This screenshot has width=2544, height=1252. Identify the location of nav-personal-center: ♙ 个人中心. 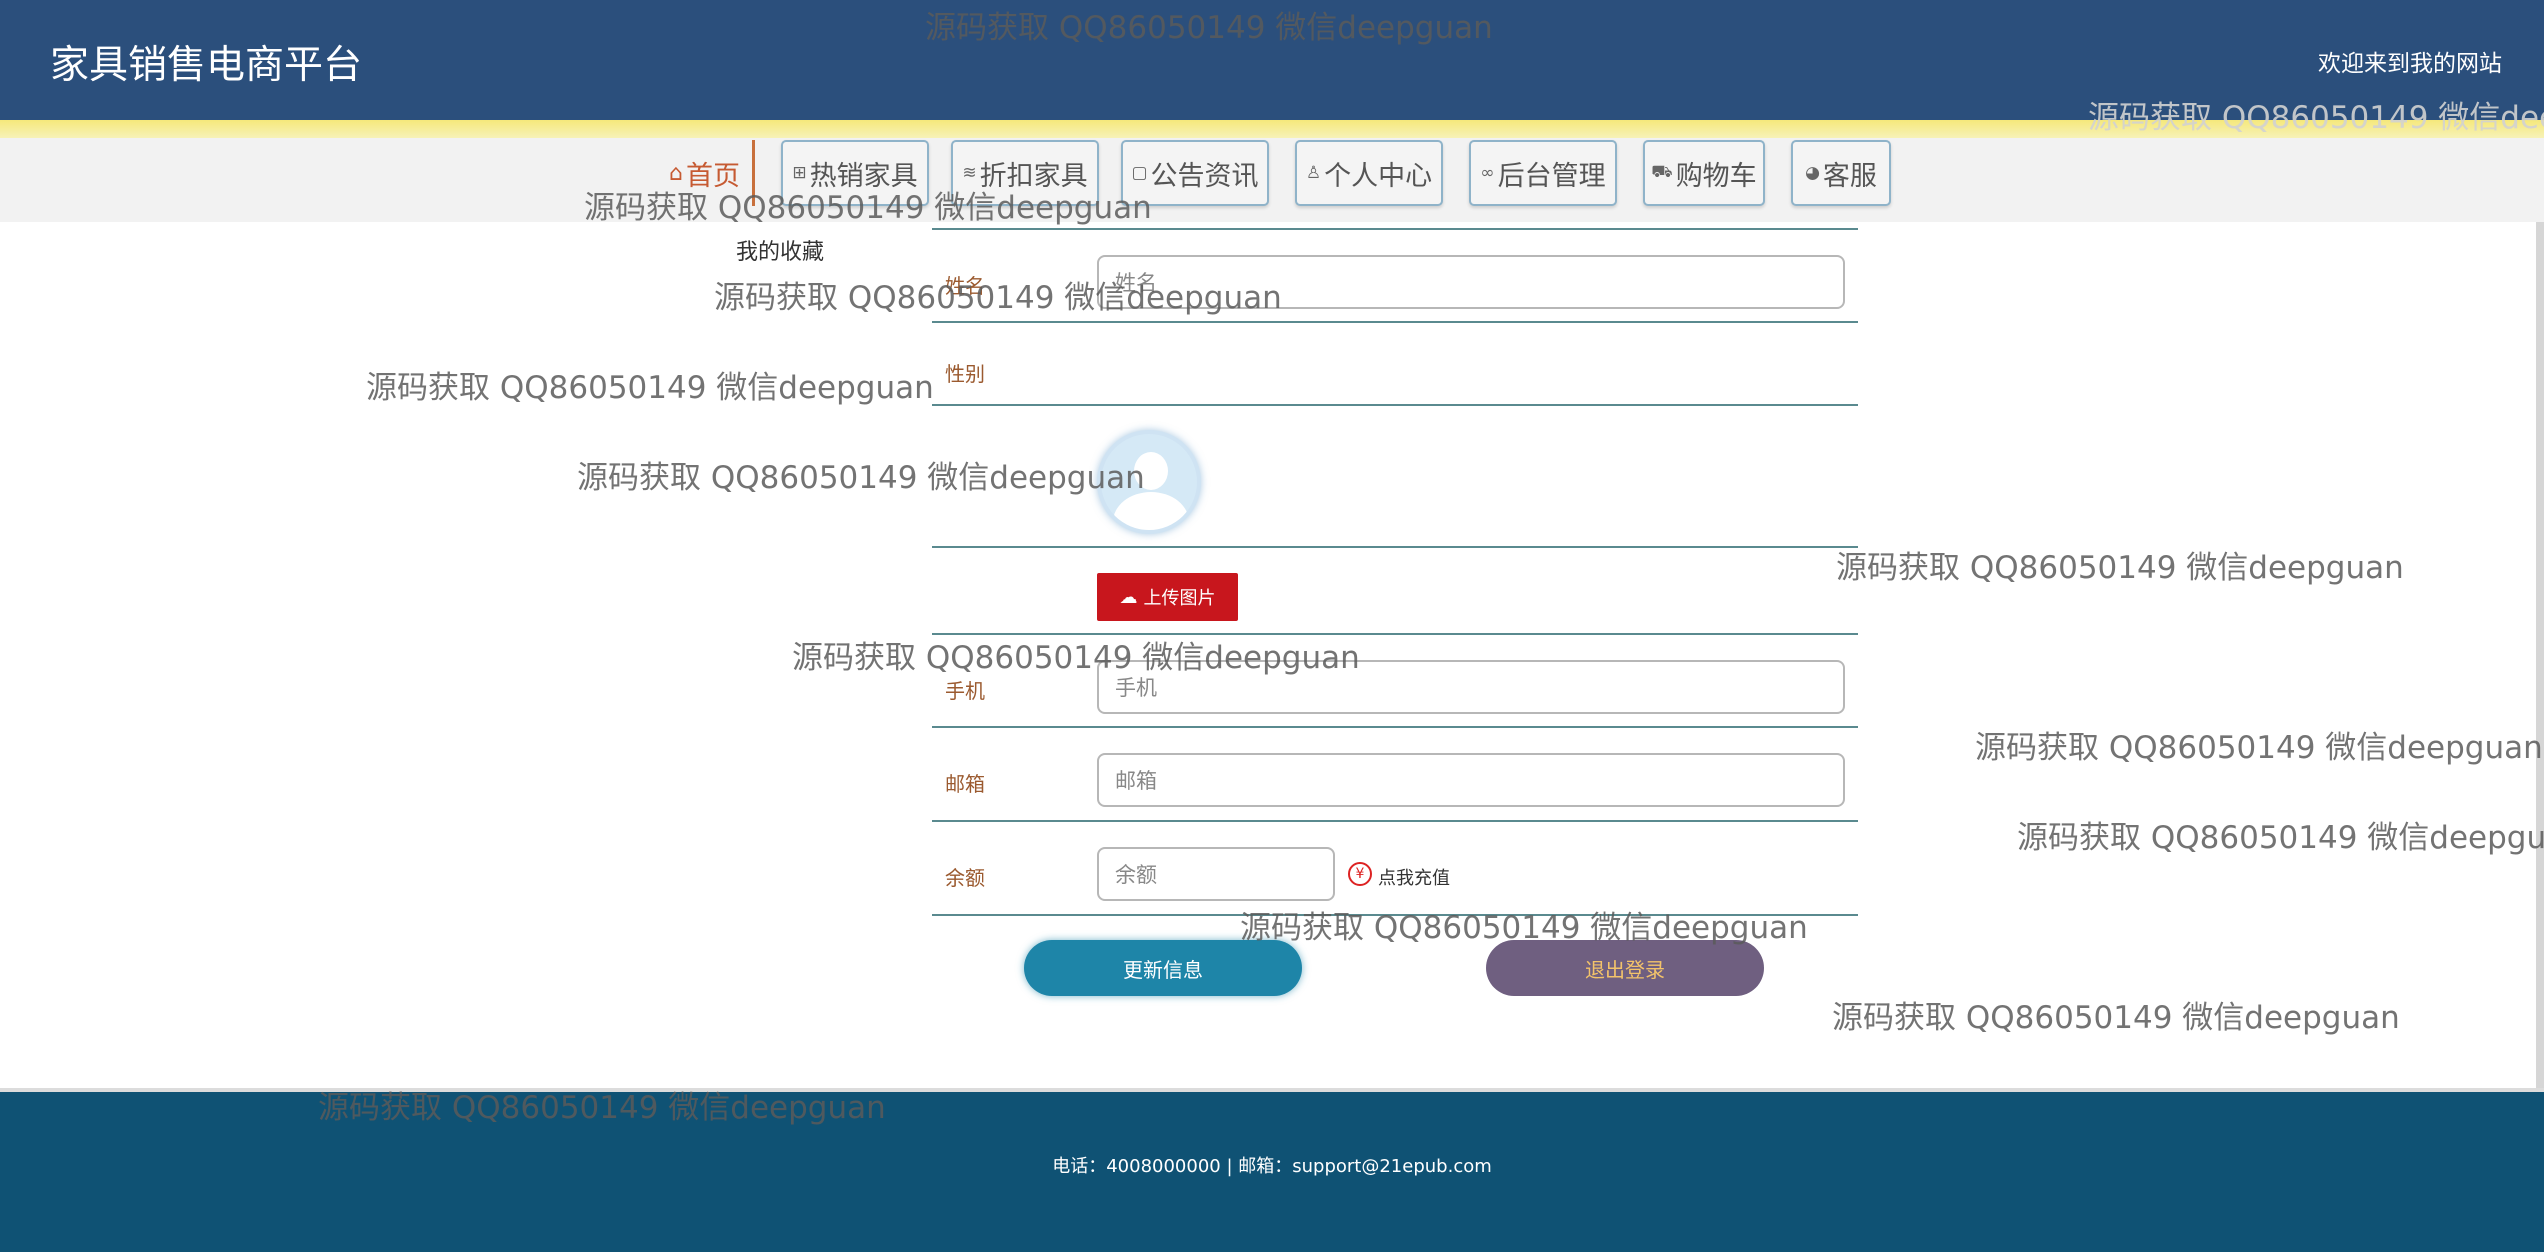
(1369, 173).